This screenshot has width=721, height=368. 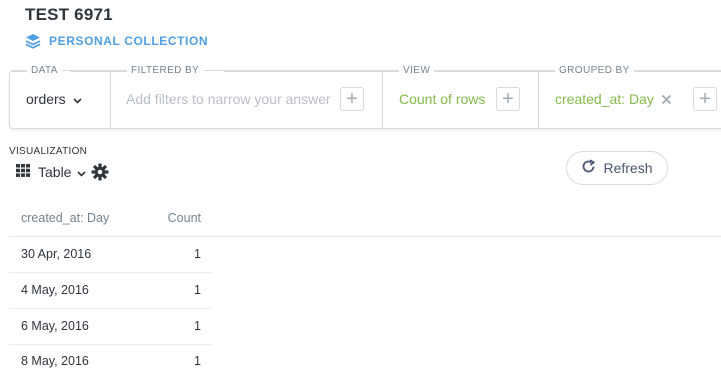 I want to click on header-divider, so click(x=365, y=236).